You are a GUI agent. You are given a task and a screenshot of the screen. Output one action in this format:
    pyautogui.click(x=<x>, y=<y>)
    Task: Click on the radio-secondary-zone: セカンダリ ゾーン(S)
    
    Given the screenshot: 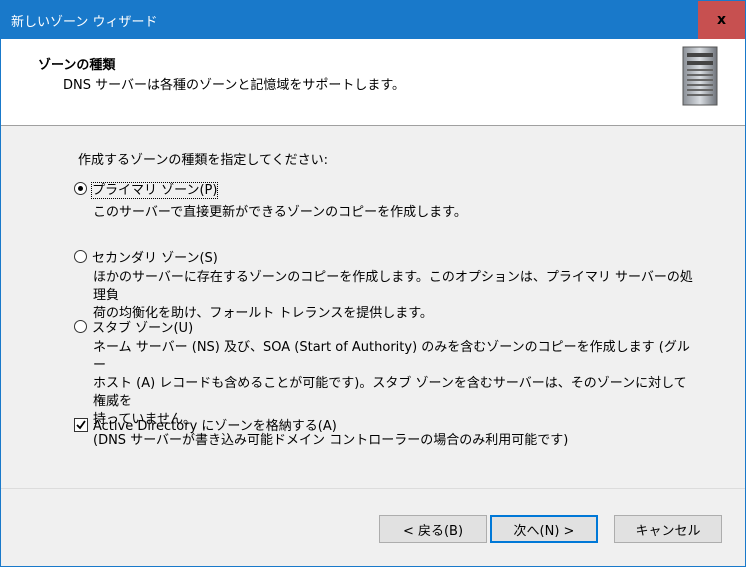 What is the action you would take?
    pyautogui.click(x=146, y=256)
    